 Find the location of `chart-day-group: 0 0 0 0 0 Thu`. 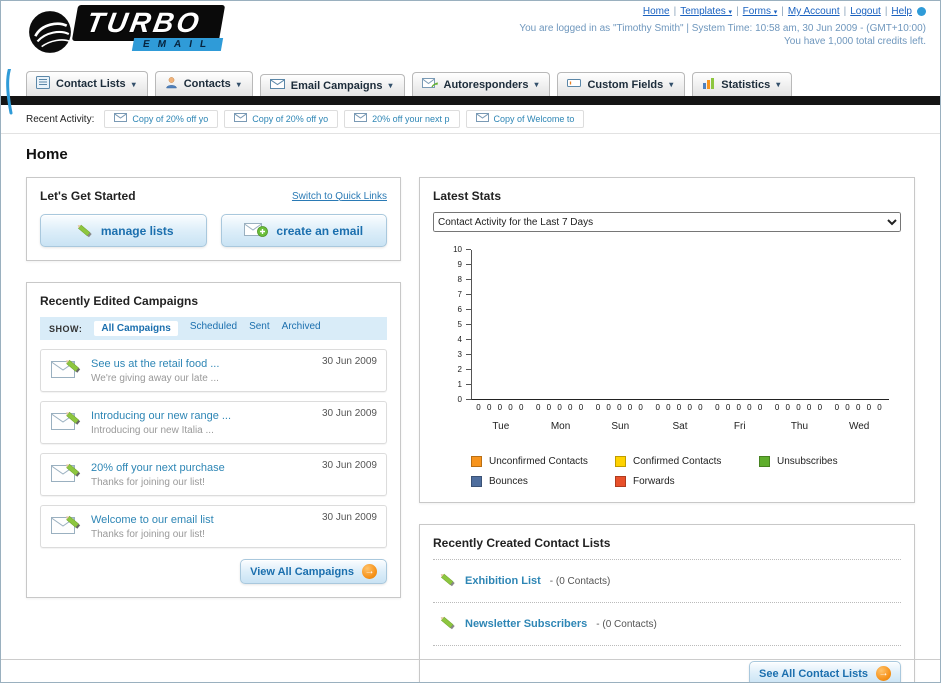

chart-day-group: 0 0 0 0 0 Thu is located at coordinates (800, 416).